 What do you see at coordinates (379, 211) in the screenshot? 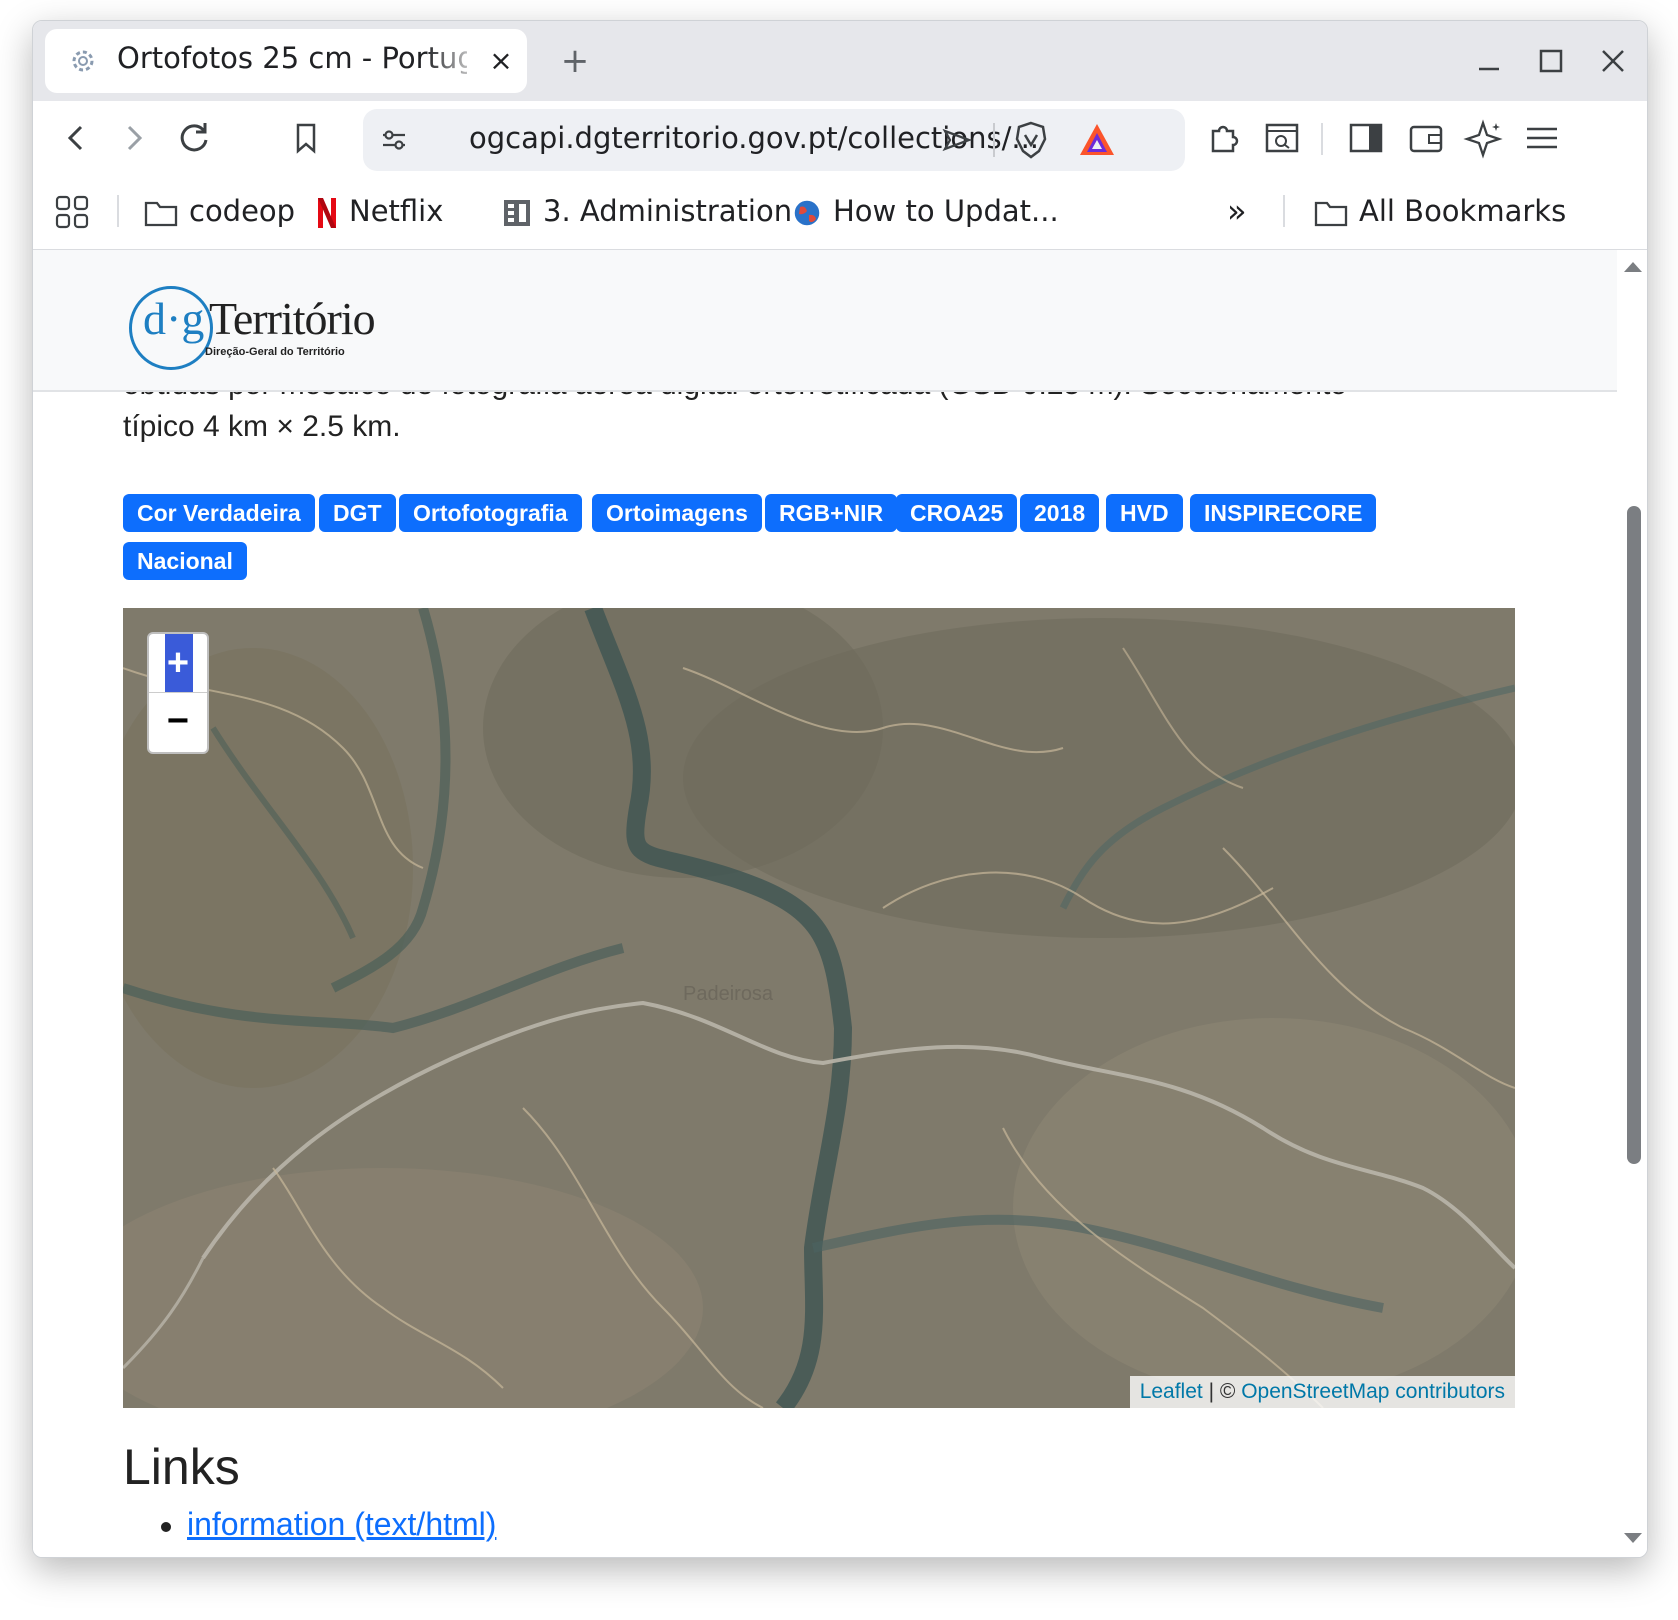
I see `bookmark-netflix: Netflix` at bounding box center [379, 211].